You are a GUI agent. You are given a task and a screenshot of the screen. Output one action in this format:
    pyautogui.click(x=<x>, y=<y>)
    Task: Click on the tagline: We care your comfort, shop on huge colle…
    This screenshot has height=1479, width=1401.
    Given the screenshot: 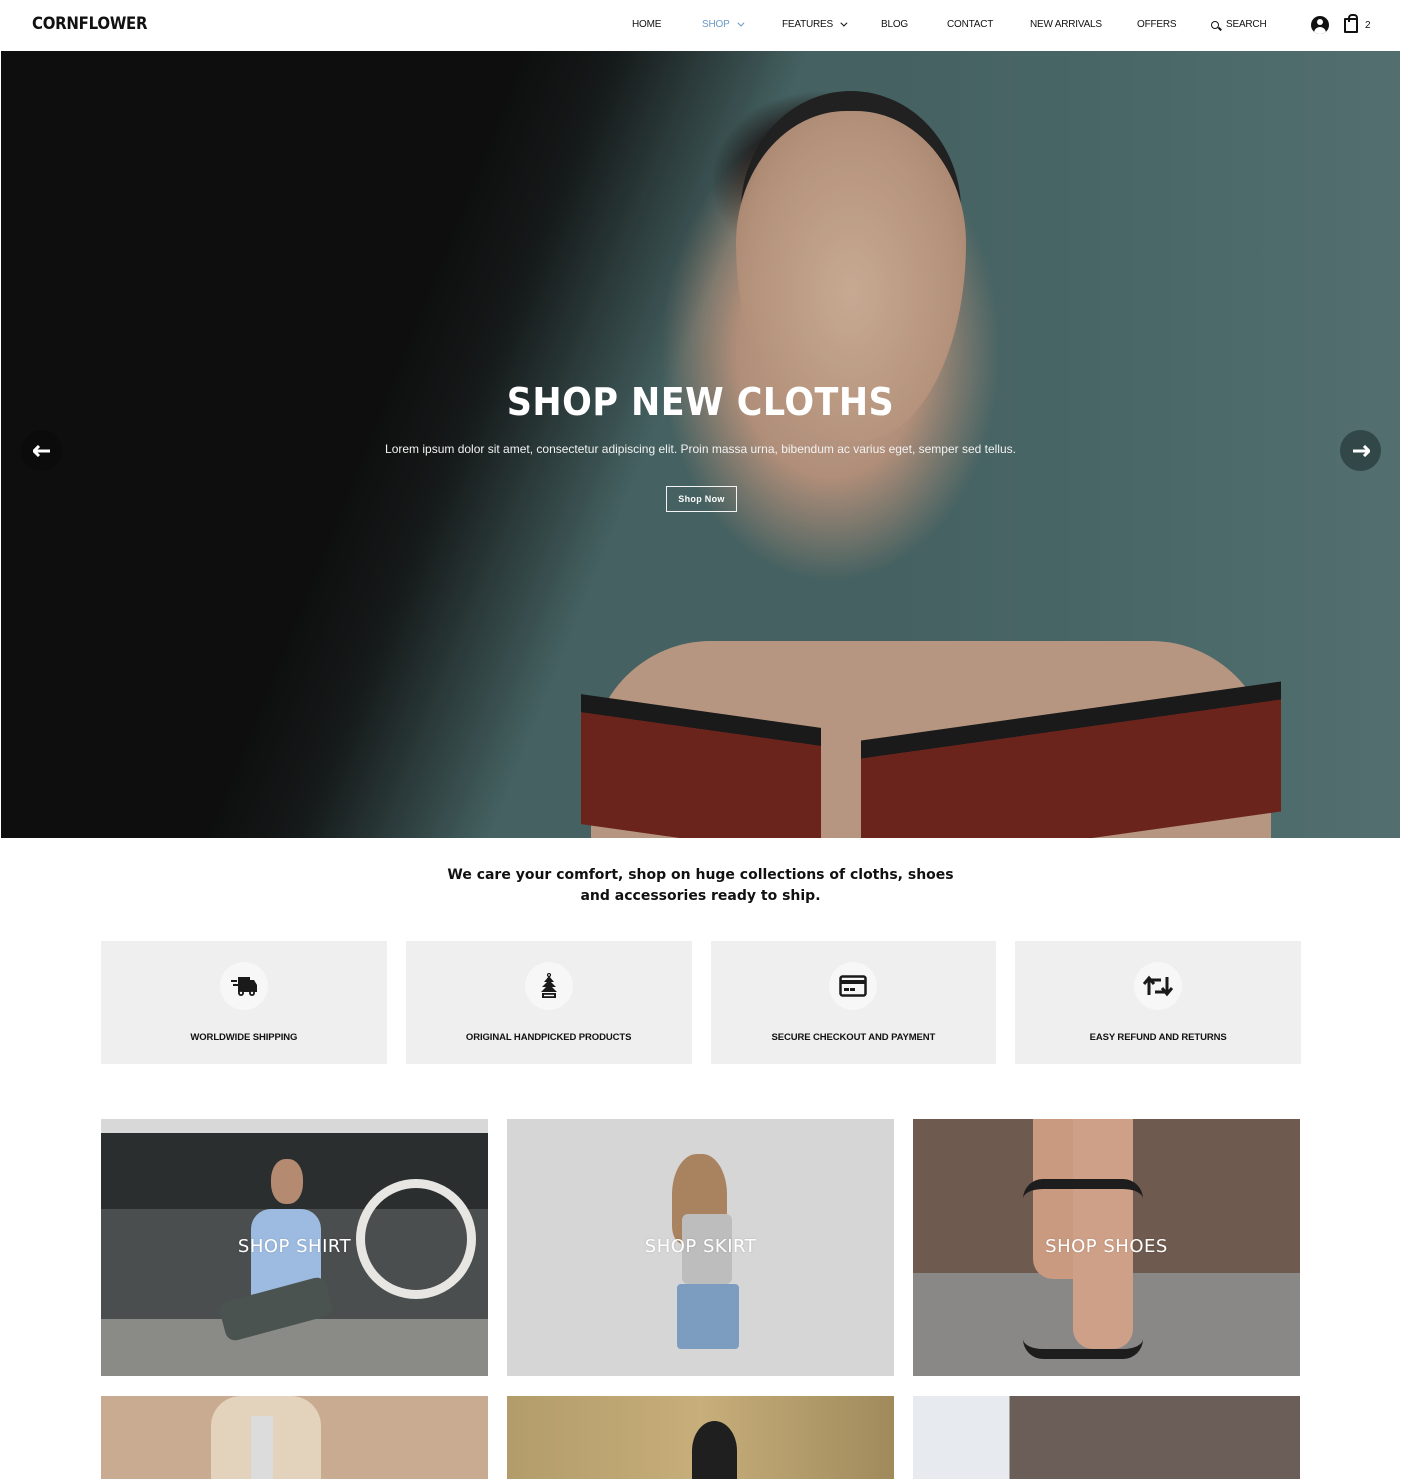 What is the action you would take?
    pyautogui.click(x=700, y=886)
    